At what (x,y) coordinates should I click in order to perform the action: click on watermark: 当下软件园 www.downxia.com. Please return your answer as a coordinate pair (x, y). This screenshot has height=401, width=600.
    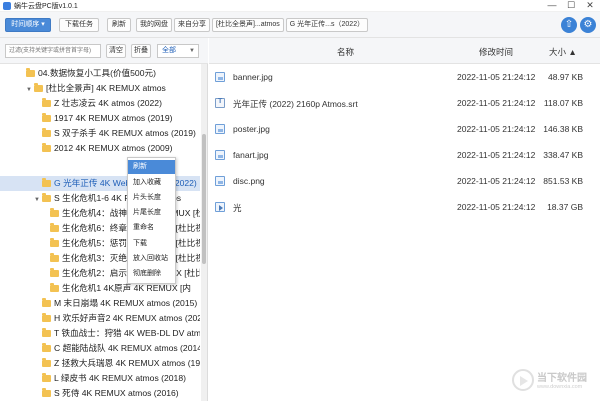
    Looking at the image, I should click on (555, 381).